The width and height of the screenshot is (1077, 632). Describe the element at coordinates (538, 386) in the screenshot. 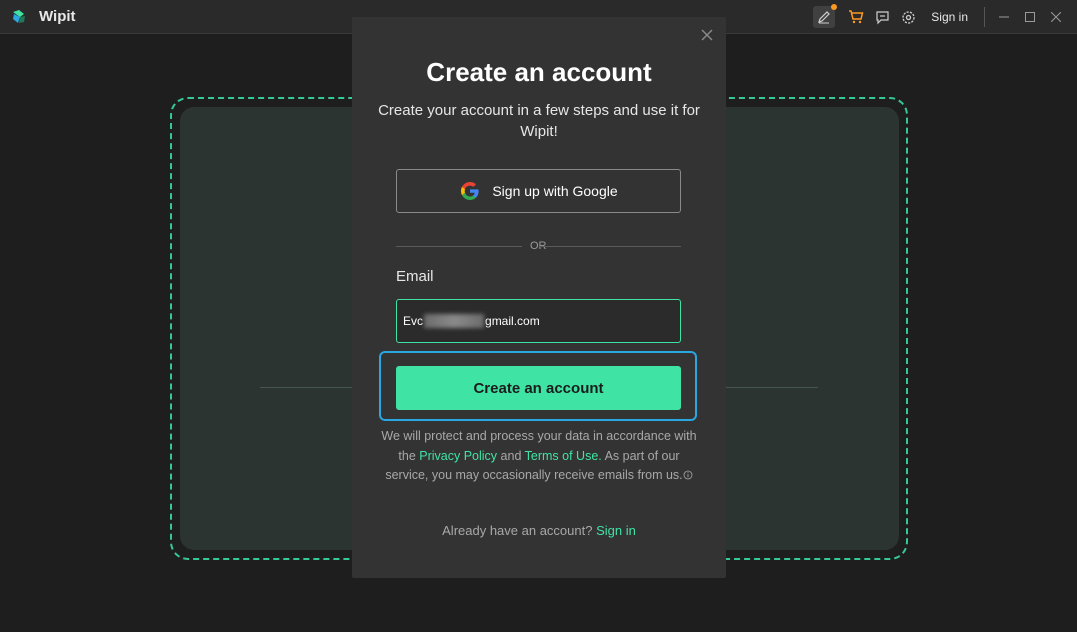

I see `create-button-focus-ring` at that location.